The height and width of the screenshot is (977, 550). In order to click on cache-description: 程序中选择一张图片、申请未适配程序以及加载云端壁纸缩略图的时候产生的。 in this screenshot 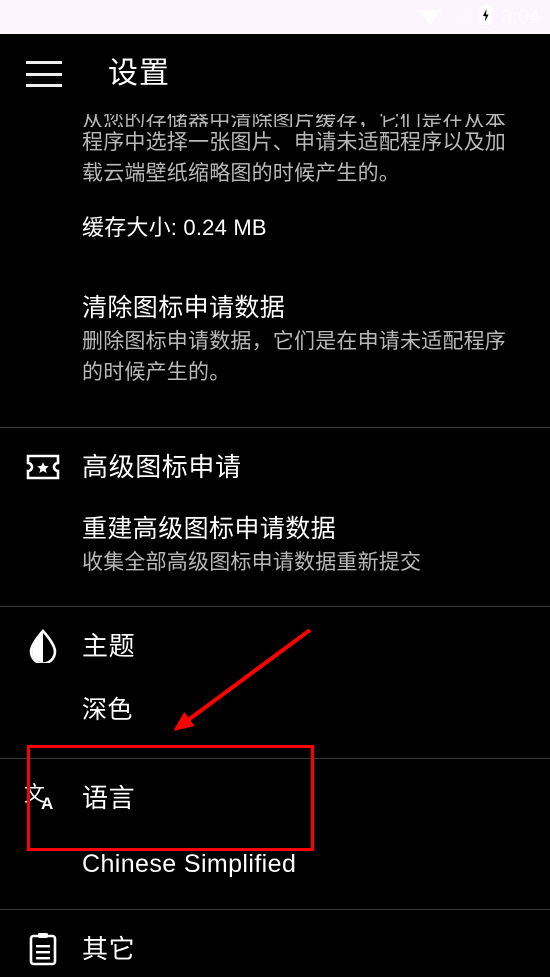, I will do `click(294, 158)`.